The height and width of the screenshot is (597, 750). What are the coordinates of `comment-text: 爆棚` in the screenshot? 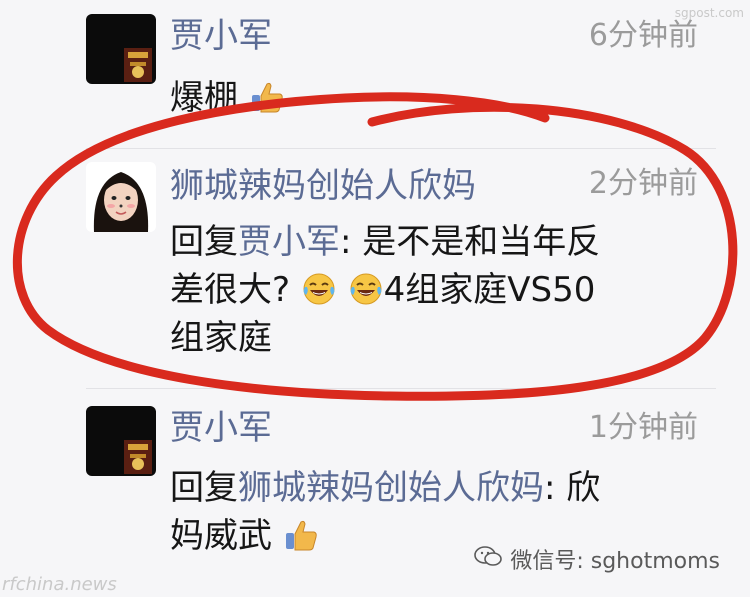 It's located at (227, 98).